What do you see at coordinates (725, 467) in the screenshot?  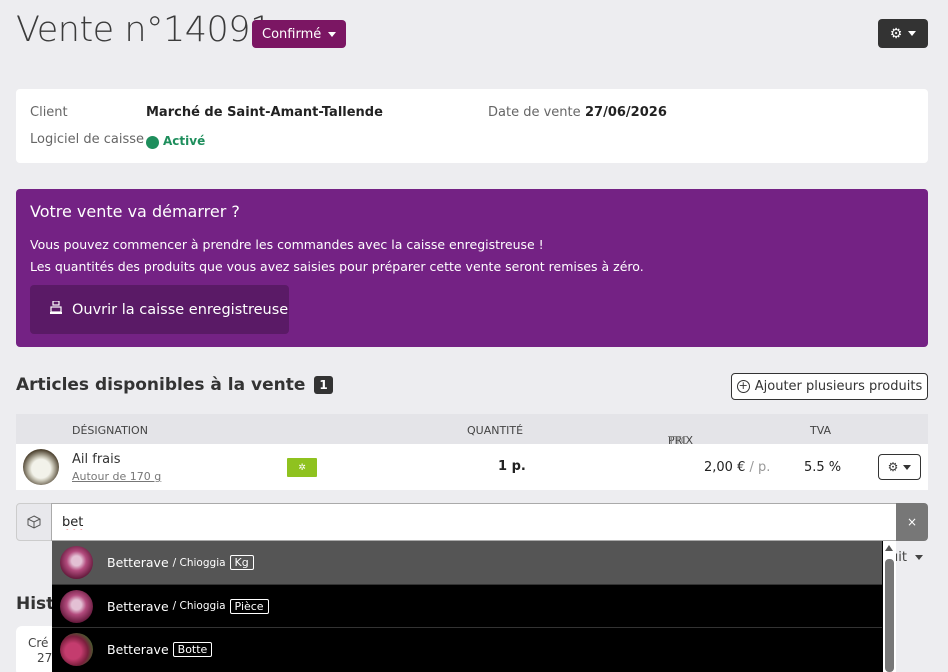 I see `product-price-value: 2,00 €` at bounding box center [725, 467].